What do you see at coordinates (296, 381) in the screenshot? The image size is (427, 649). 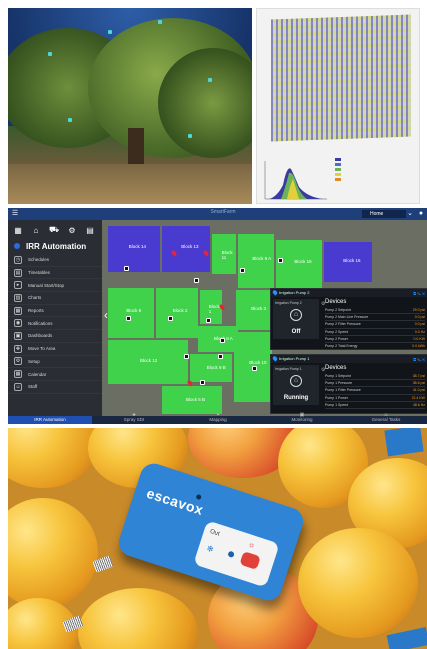 I see `pump-icon: ⌂` at bounding box center [296, 381].